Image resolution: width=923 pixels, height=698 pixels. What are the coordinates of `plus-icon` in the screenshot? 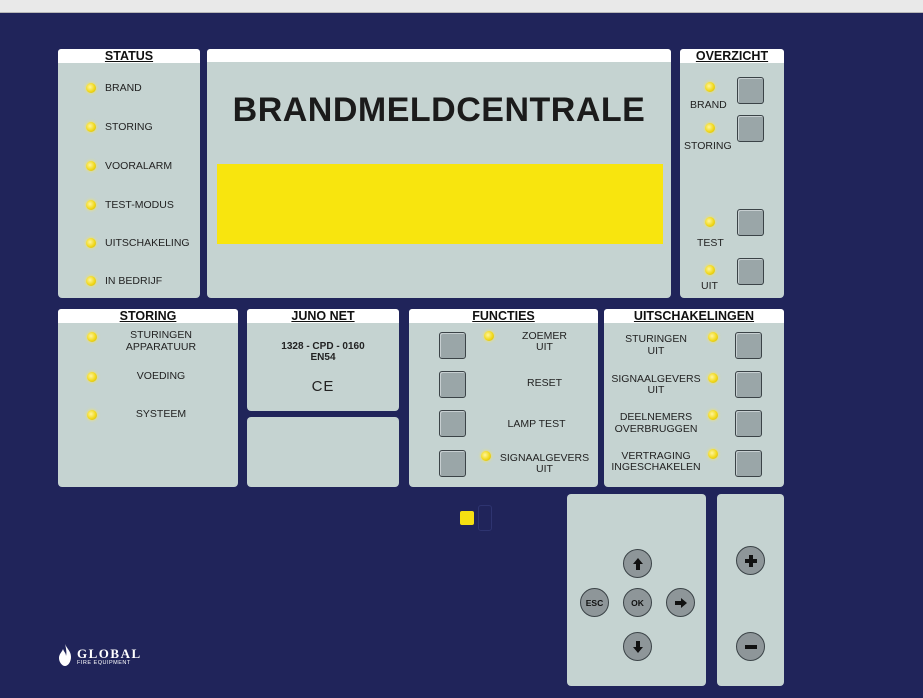 It's located at (750, 560).